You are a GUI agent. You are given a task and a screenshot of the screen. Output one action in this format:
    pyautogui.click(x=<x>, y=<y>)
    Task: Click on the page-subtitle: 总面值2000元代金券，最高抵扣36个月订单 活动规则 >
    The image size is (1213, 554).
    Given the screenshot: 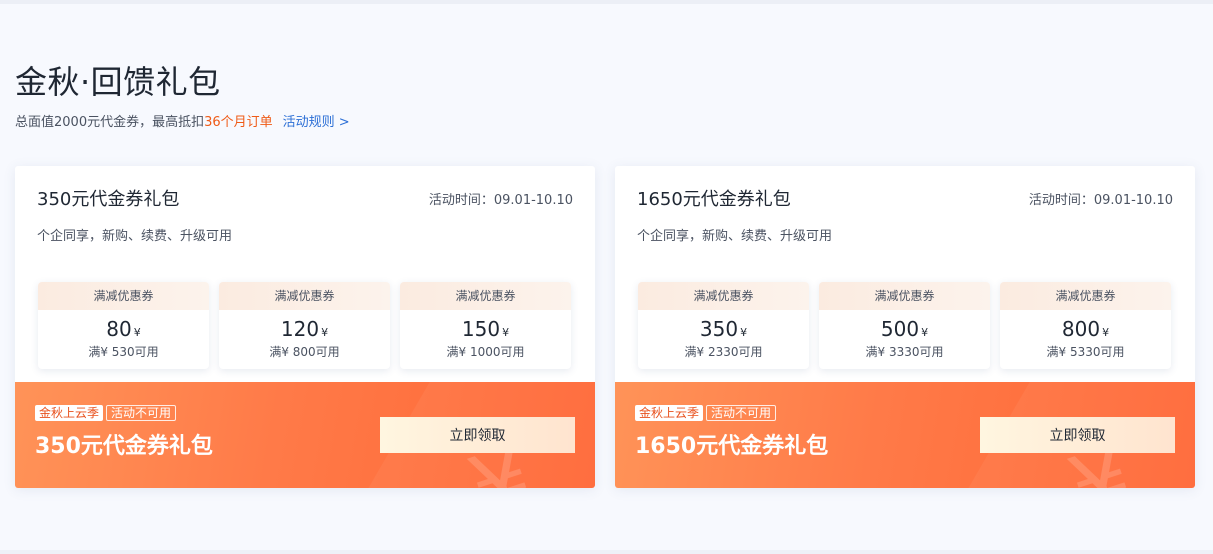 What is the action you would take?
    pyautogui.click(x=182, y=123)
    